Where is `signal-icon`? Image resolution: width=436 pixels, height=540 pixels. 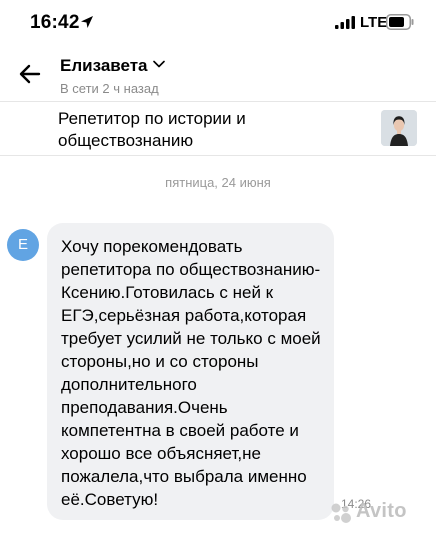
signal-icon is located at coordinates (345, 22).